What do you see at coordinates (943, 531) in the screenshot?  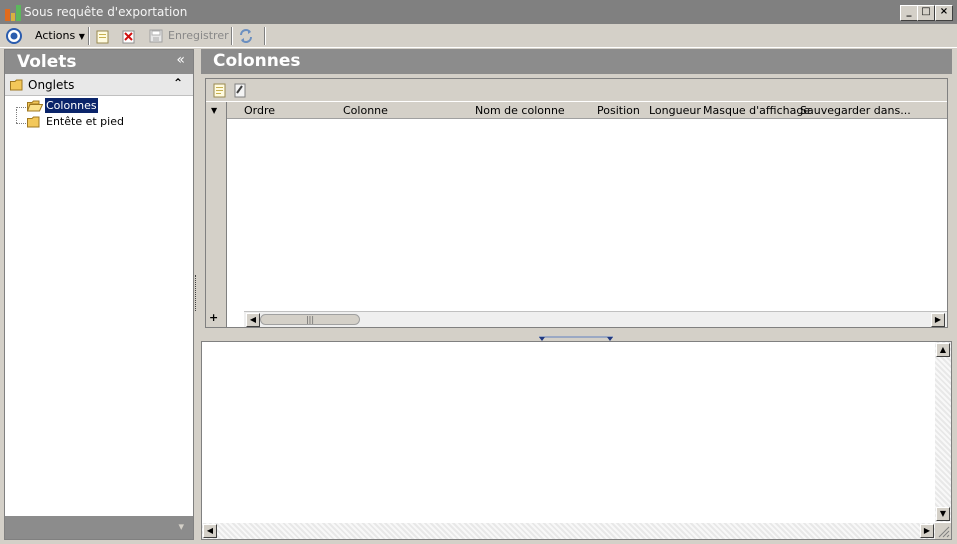 I see `resize-grip-icon` at bounding box center [943, 531].